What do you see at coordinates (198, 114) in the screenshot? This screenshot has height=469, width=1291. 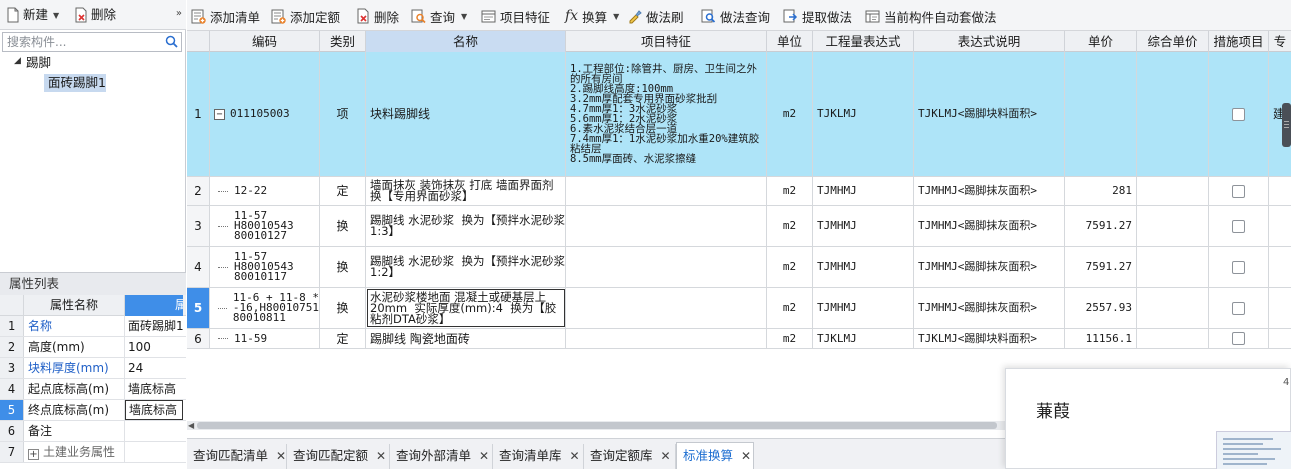 I see `row-number: 1` at bounding box center [198, 114].